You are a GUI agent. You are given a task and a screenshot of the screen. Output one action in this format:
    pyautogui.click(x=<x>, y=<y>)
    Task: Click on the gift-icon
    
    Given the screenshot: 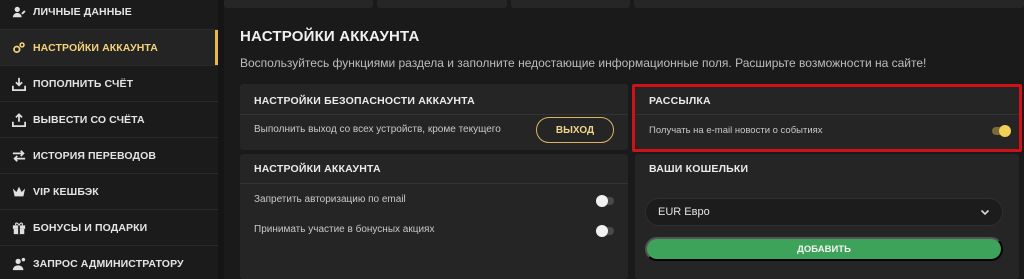 What is the action you would take?
    pyautogui.click(x=19, y=228)
    